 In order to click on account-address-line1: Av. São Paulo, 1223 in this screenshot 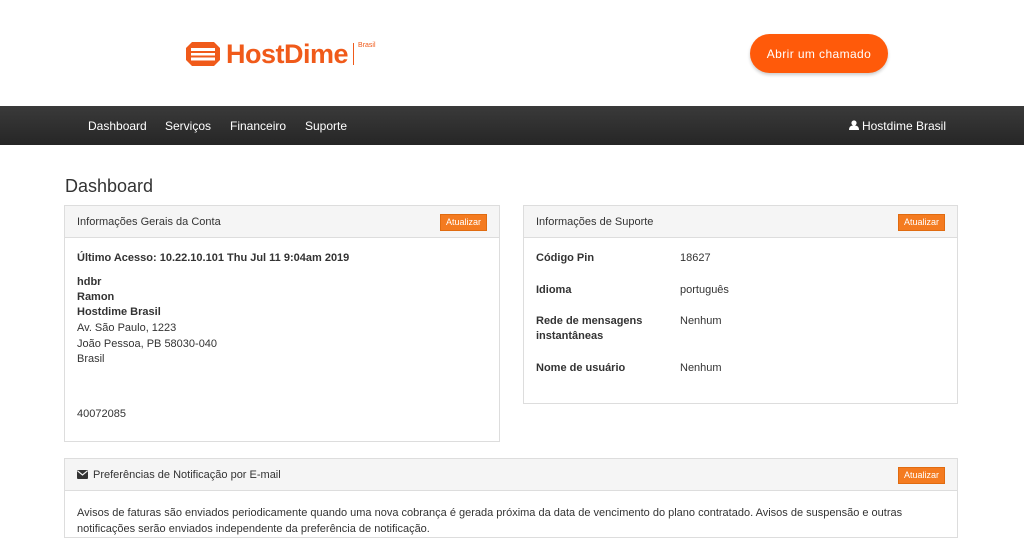, I will do `click(127, 328)`.